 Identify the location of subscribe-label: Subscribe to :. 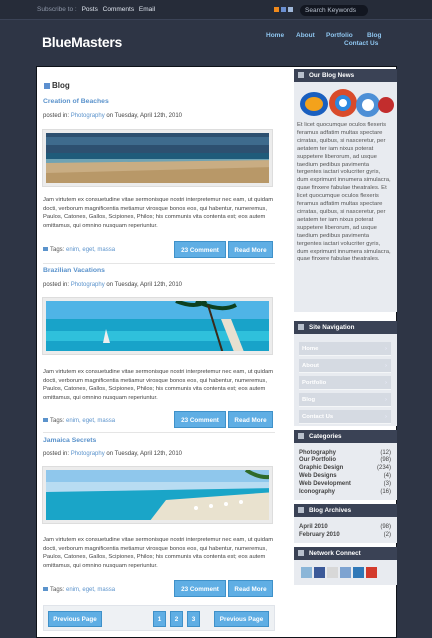
(57, 9).